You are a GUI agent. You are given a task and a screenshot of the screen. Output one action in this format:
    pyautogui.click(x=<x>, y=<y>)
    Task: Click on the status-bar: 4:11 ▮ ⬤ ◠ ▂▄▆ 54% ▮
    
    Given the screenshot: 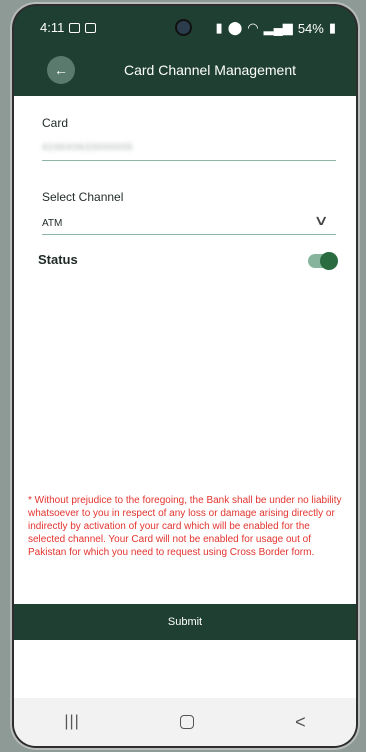 What is the action you would take?
    pyautogui.click(x=185, y=25)
    